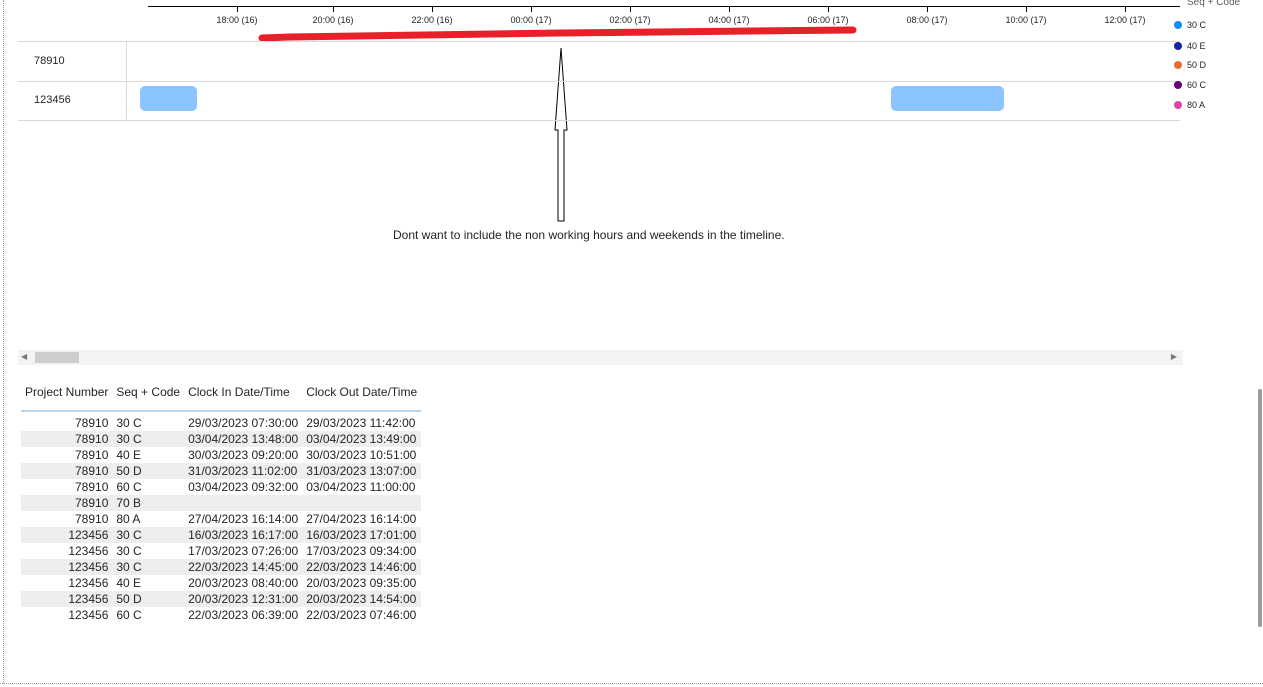 This screenshot has height=687, width=1263. Describe the element at coordinates (362, 471) in the screenshot. I see `table-cell: 31/03/2023 13:07:00` at that location.